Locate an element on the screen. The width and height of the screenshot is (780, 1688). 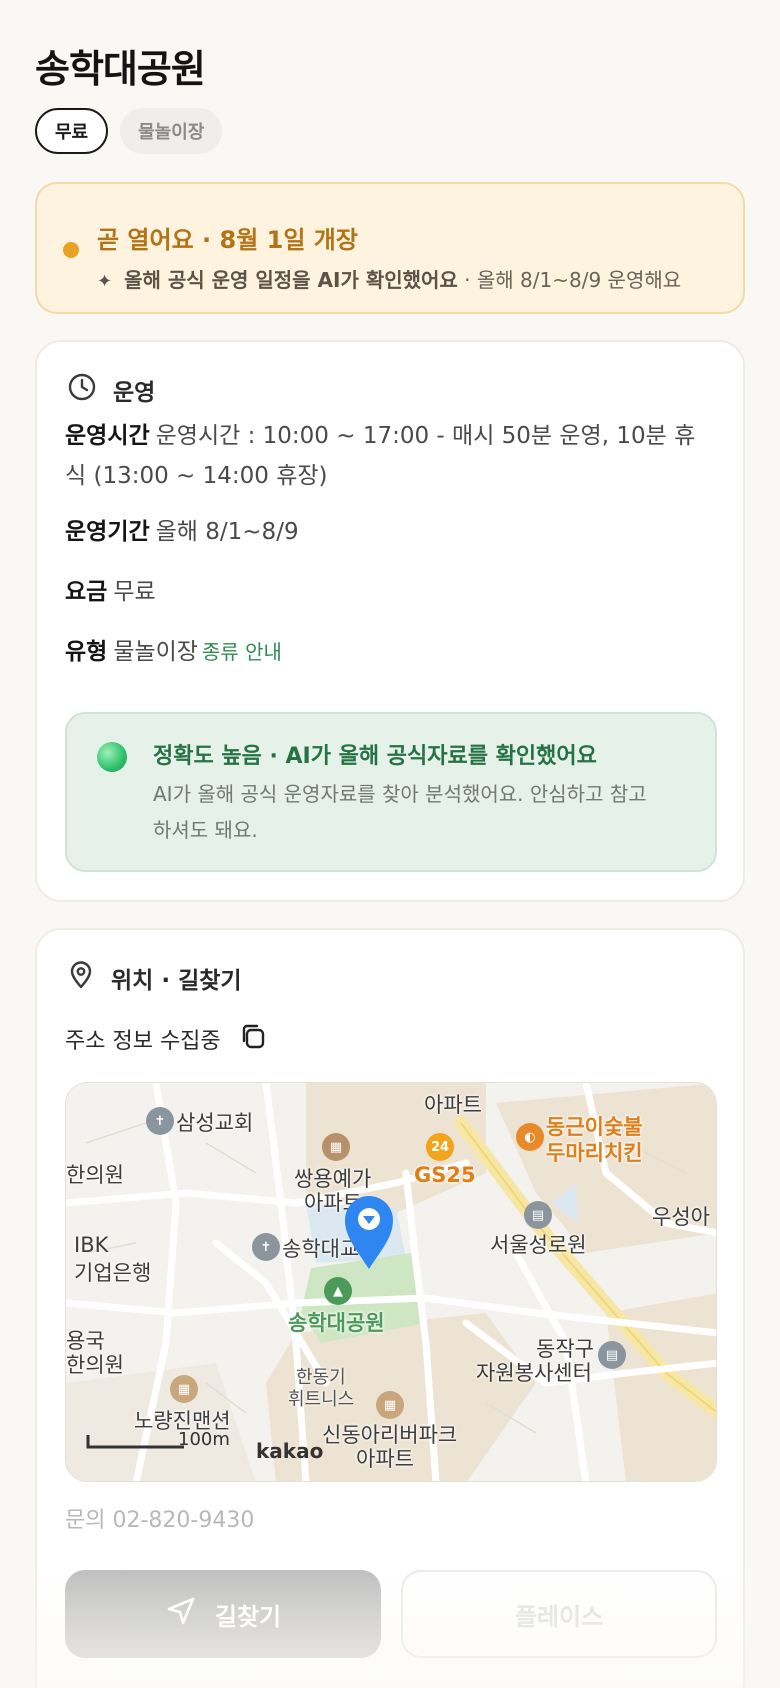
map-scale-label: 100m is located at coordinates (204, 1439).